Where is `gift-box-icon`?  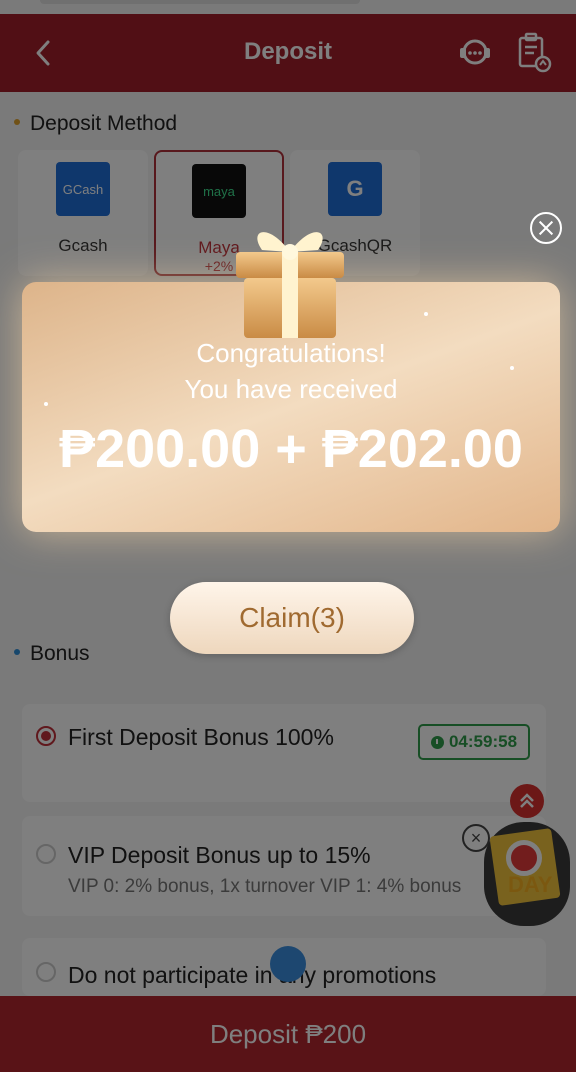
gift-box-icon is located at coordinates (290, 285).